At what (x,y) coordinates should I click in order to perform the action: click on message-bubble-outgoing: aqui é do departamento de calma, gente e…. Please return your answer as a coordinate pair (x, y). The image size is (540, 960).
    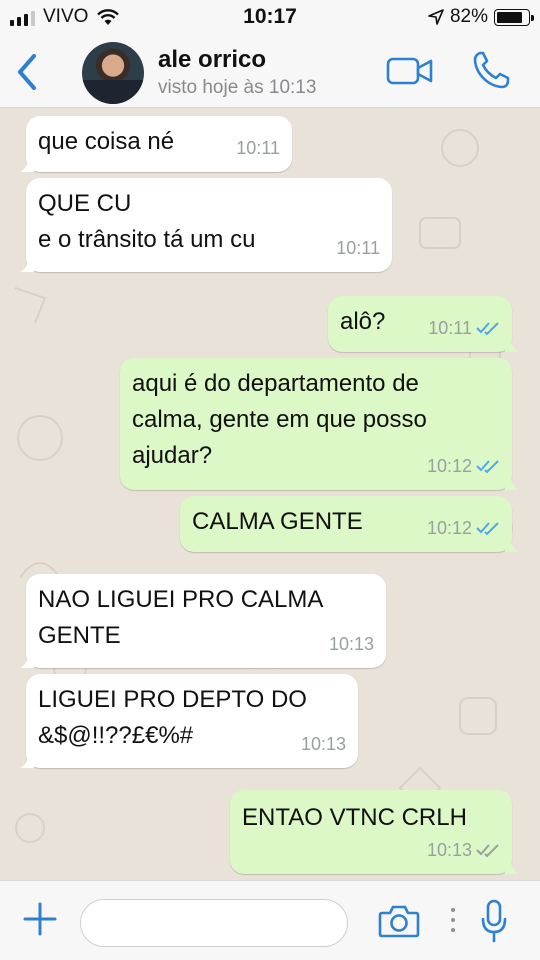
    Looking at the image, I should click on (319, 424).